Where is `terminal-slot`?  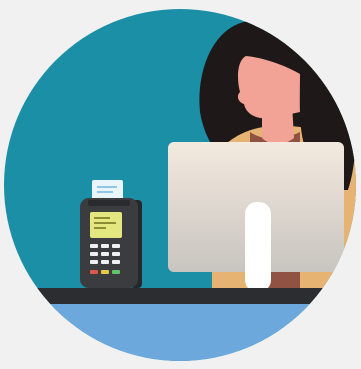
terminal-slot is located at coordinates (109, 203).